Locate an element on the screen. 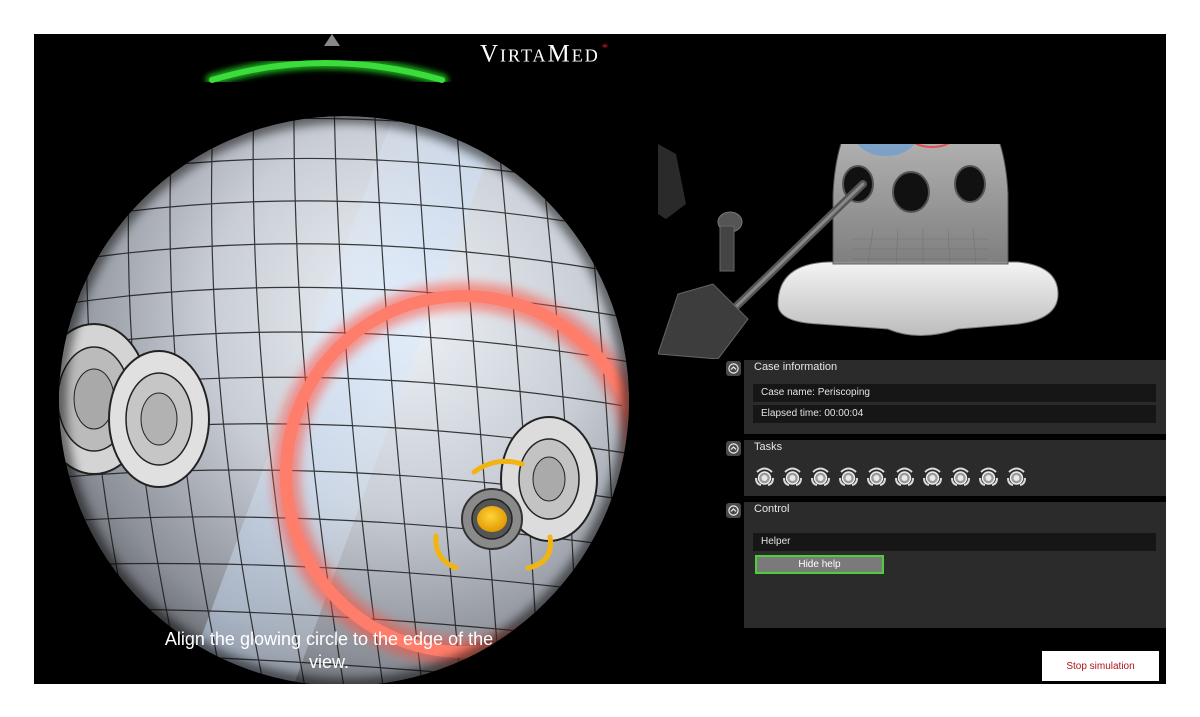  tasks-title: Tasks is located at coordinates (768, 447).